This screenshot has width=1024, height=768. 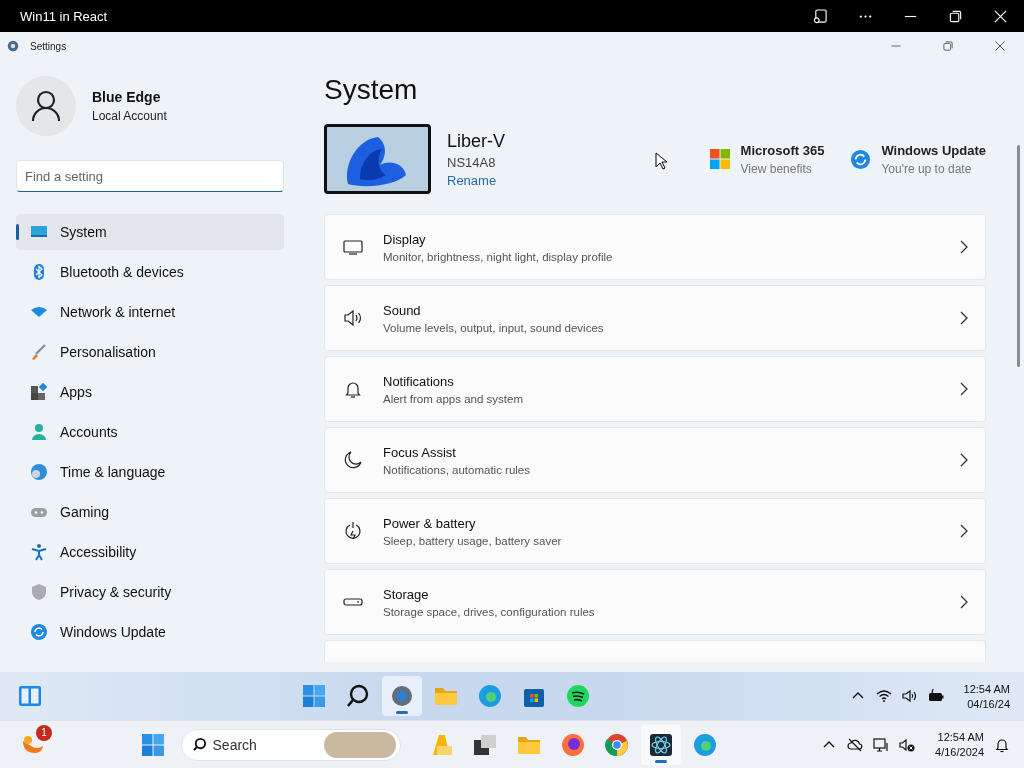 What do you see at coordinates (150, 392) in the screenshot?
I see `sidebar-item: Apps` at bounding box center [150, 392].